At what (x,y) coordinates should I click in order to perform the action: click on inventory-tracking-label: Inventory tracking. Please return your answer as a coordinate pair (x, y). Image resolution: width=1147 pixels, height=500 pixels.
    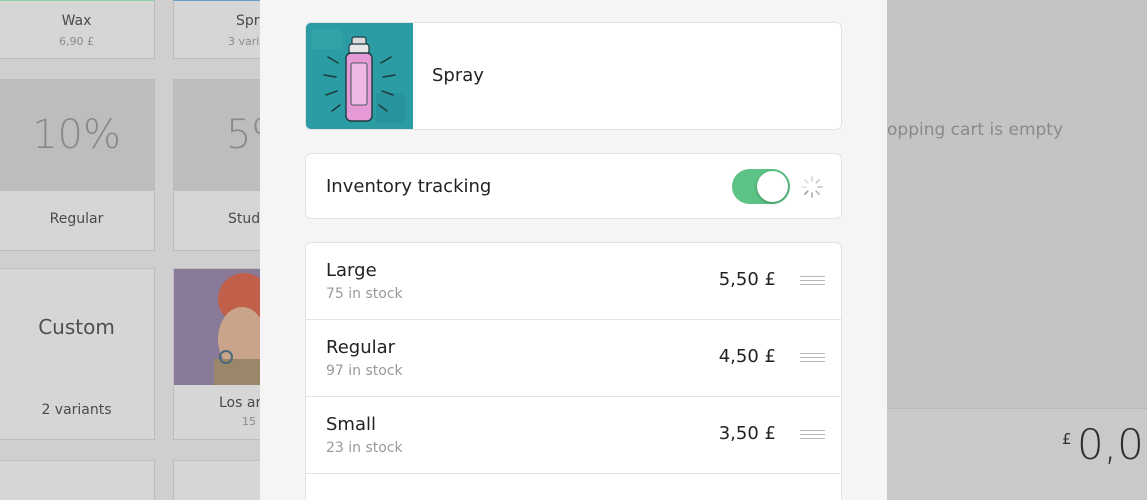
    Looking at the image, I should click on (409, 186).